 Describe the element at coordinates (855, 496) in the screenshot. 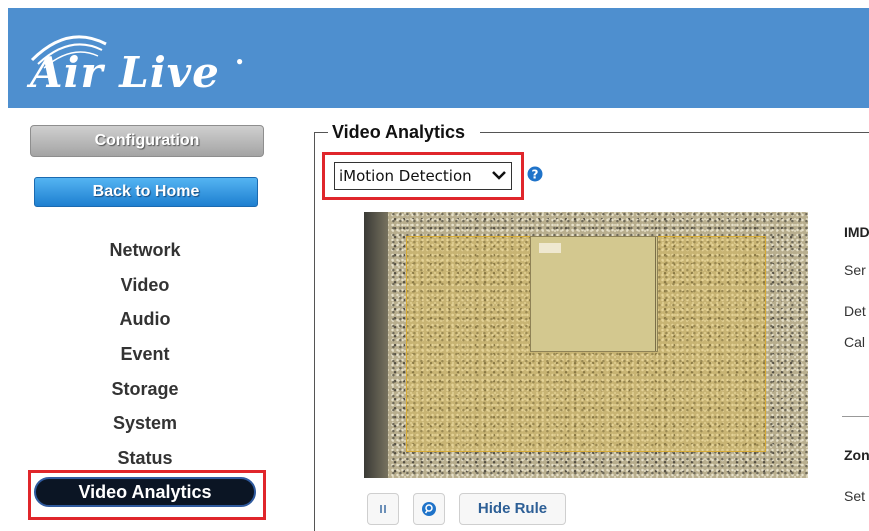

I see `panel-text-set: Set` at that location.